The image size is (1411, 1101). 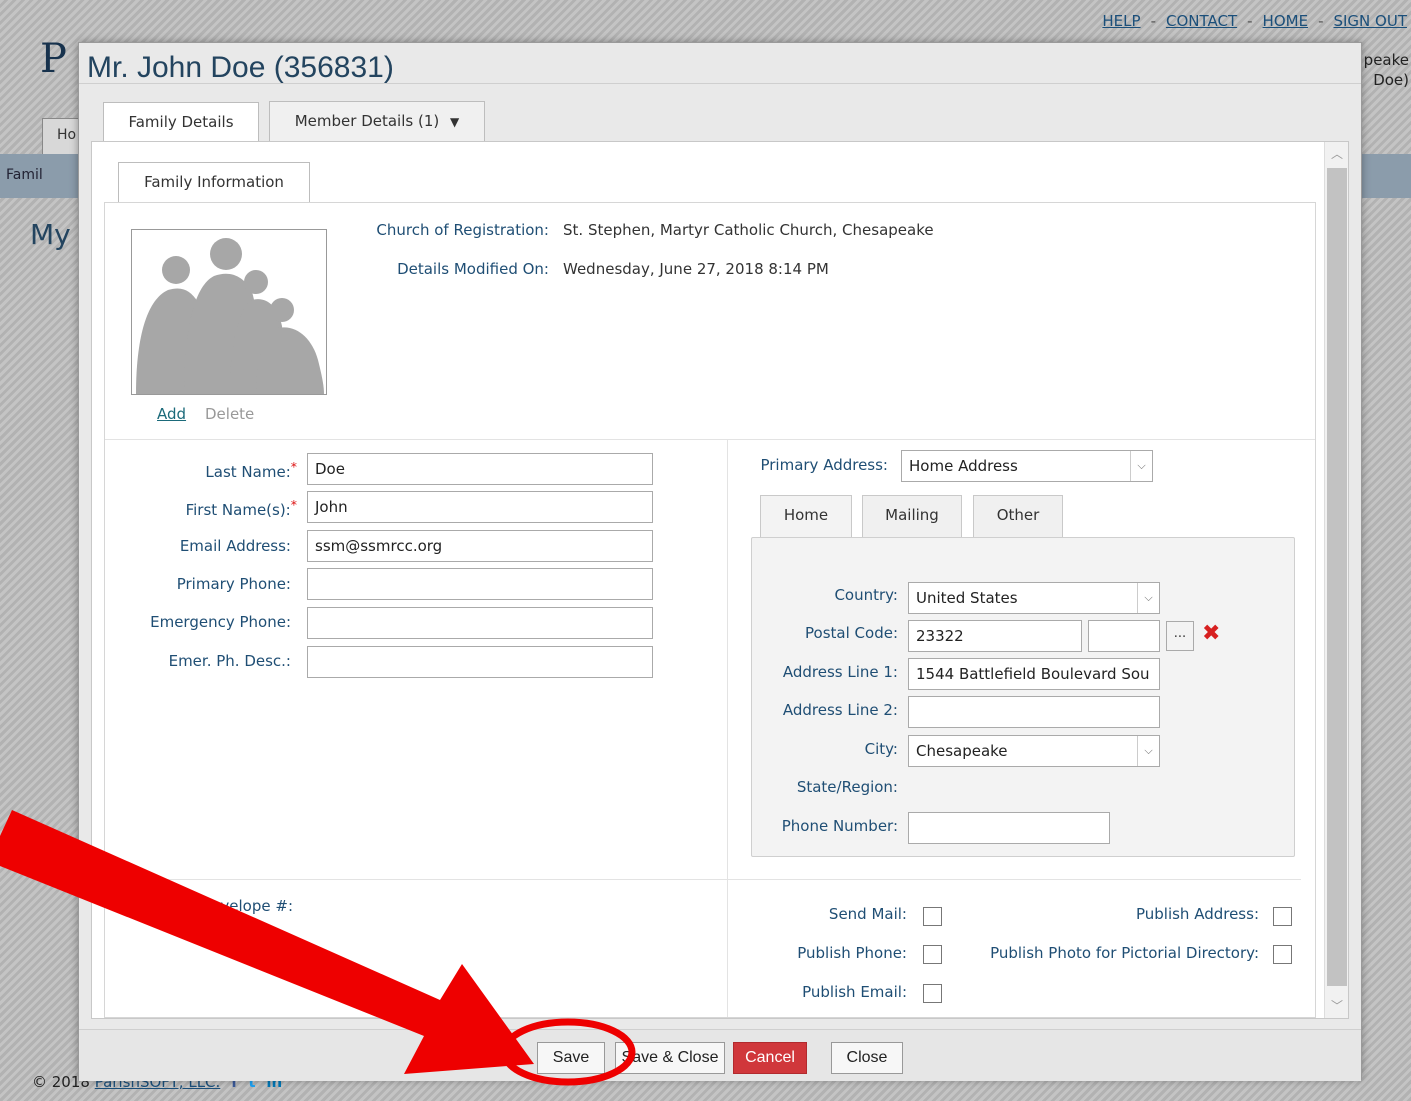 What do you see at coordinates (1034, 751) in the screenshot?
I see `city-select: Chesapeake ⌵` at bounding box center [1034, 751].